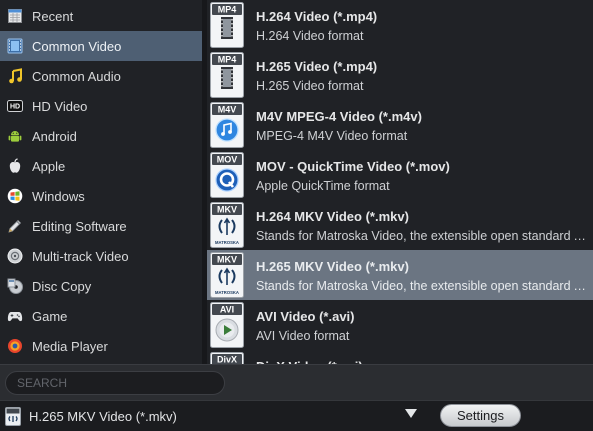 This screenshot has height=431, width=593. Describe the element at coordinates (227, 325) in the screenshot. I see `play-disc-icon: AVI` at that location.